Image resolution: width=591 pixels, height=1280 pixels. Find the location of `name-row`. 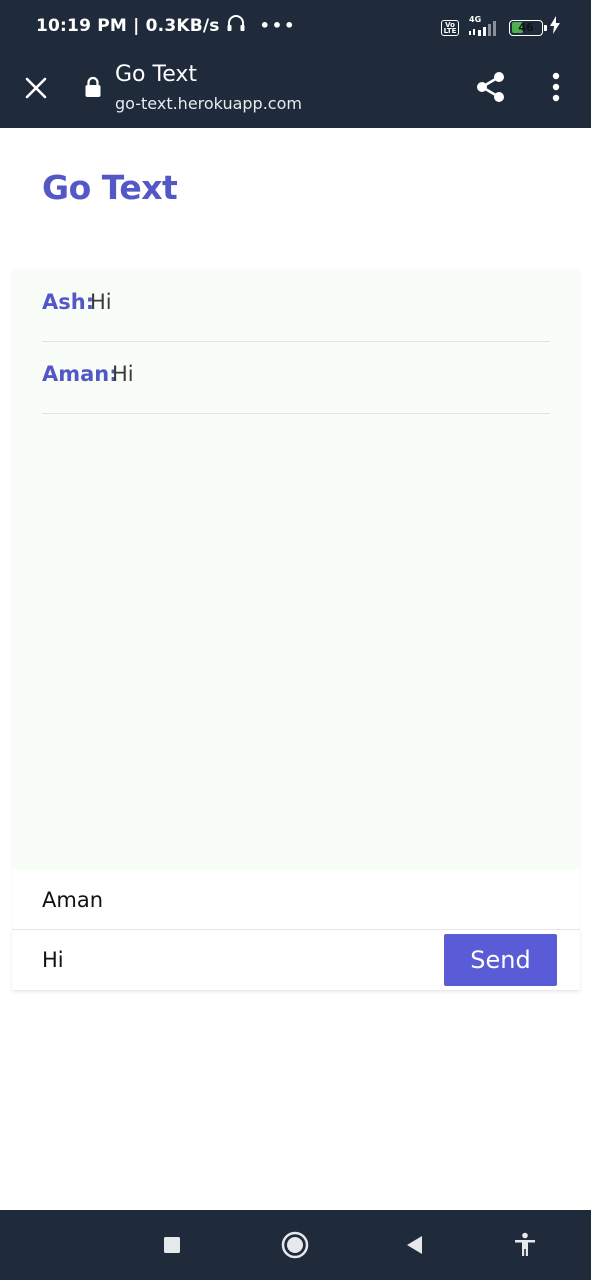

name-row is located at coordinates (296, 900).